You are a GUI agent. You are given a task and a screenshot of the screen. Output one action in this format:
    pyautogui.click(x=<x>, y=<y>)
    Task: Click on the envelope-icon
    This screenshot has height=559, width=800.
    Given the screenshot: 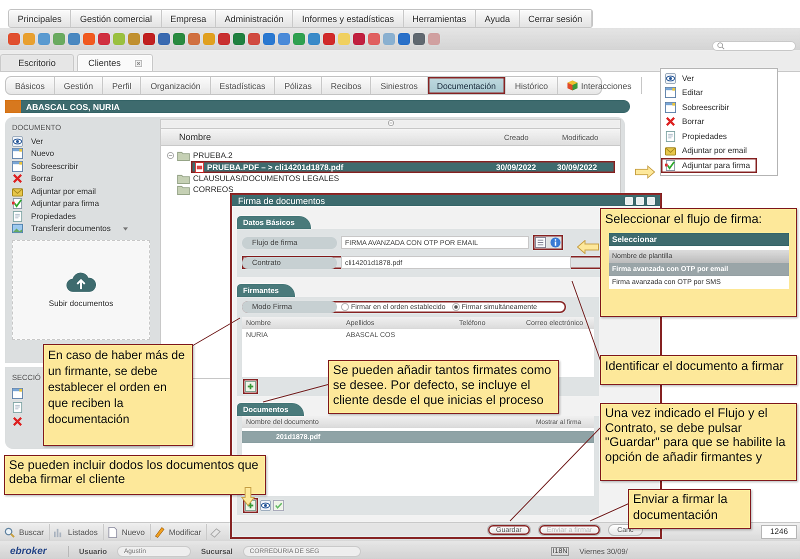 What is the action you would take?
    pyautogui.click(x=670, y=150)
    